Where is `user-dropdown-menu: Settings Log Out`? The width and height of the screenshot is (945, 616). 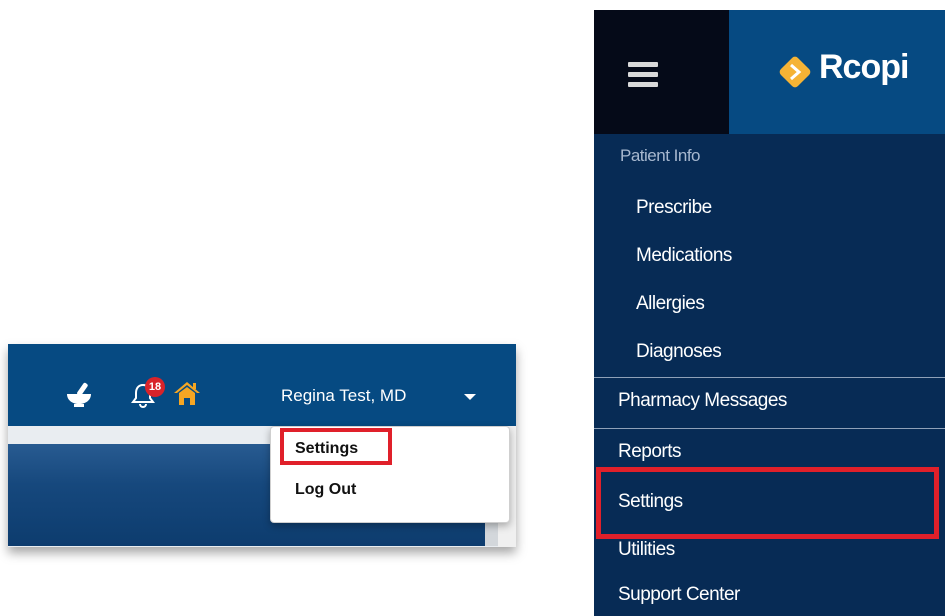 user-dropdown-menu: Settings Log Out is located at coordinates (390, 474).